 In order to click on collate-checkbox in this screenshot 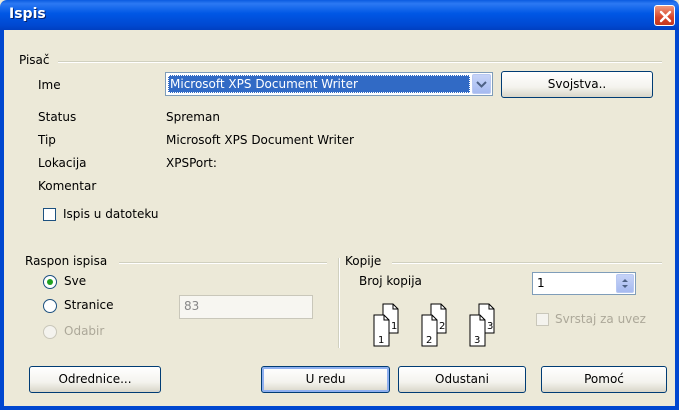, I will do `click(542, 319)`.